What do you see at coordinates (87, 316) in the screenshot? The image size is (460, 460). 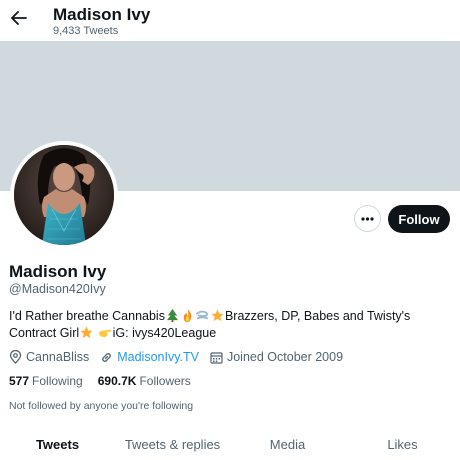 I see `bio-text-1: I'd Rather breathe Cannabis` at bounding box center [87, 316].